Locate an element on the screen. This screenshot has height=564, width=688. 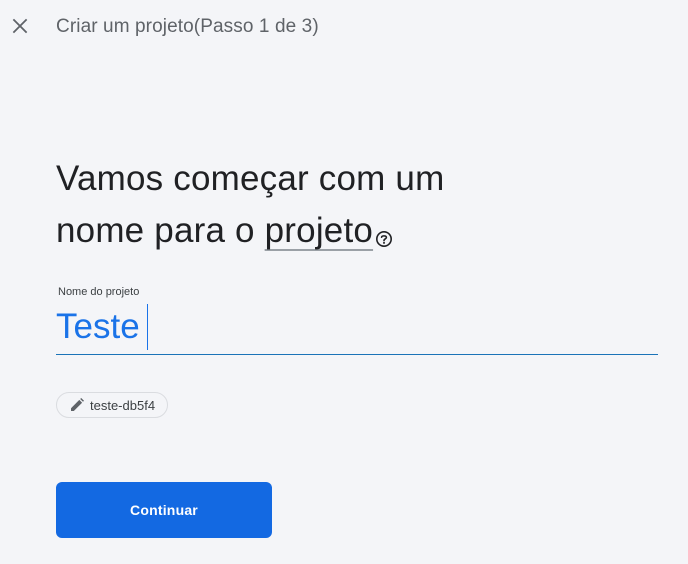
heading-line-2: nome para o projeto is located at coordinates (356, 234).